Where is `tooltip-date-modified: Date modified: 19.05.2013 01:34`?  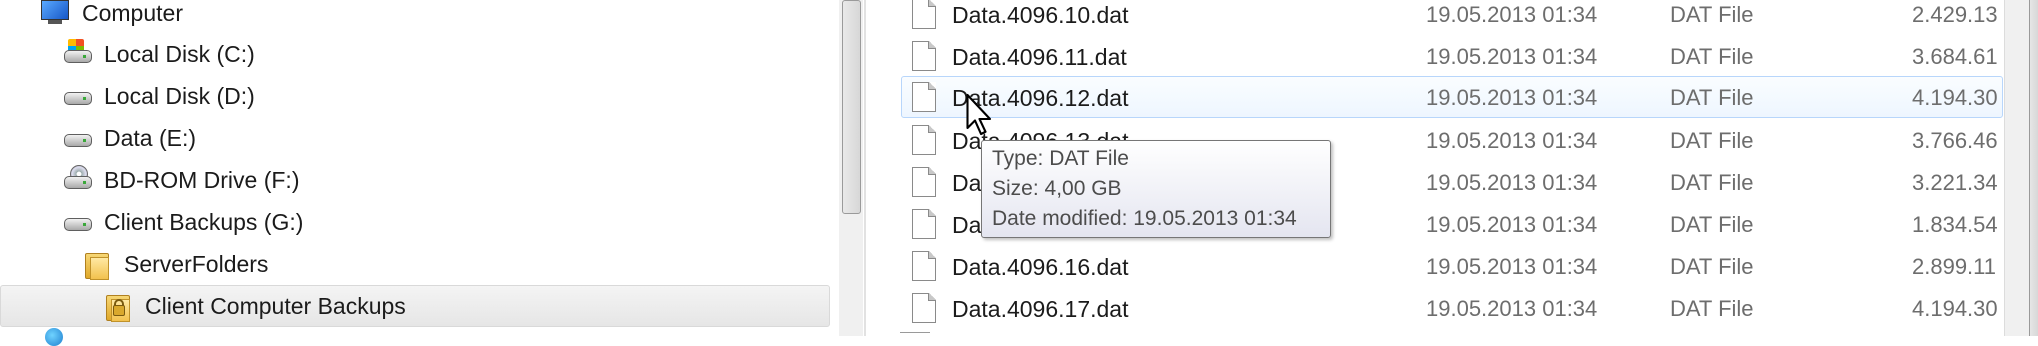
tooltip-date-modified: Date modified: 19.05.2013 01:34 is located at coordinates (1144, 218).